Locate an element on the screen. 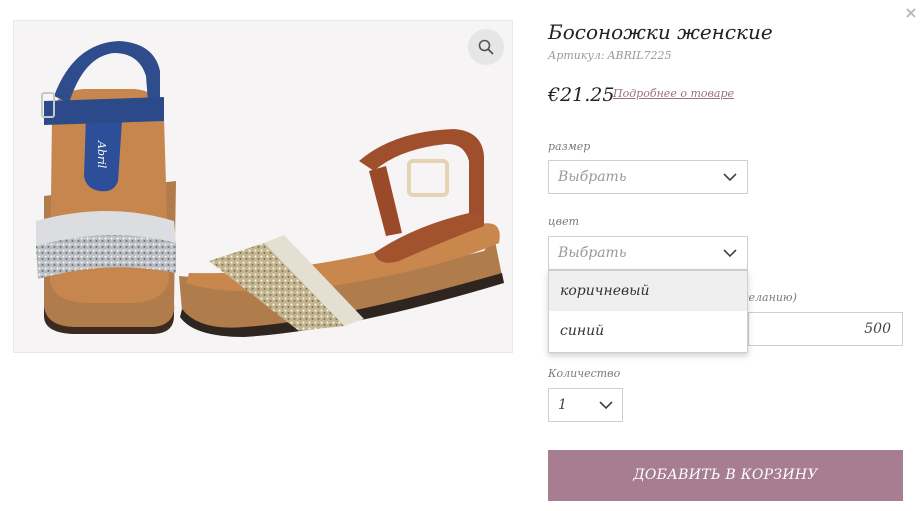 This screenshot has height=511, width=924. quantity-select: 1 is located at coordinates (585, 405).